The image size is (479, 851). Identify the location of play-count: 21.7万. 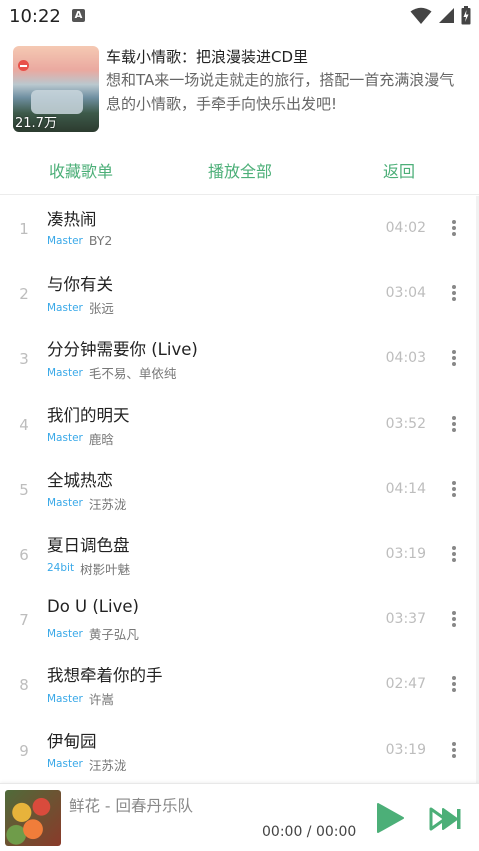
(36, 123).